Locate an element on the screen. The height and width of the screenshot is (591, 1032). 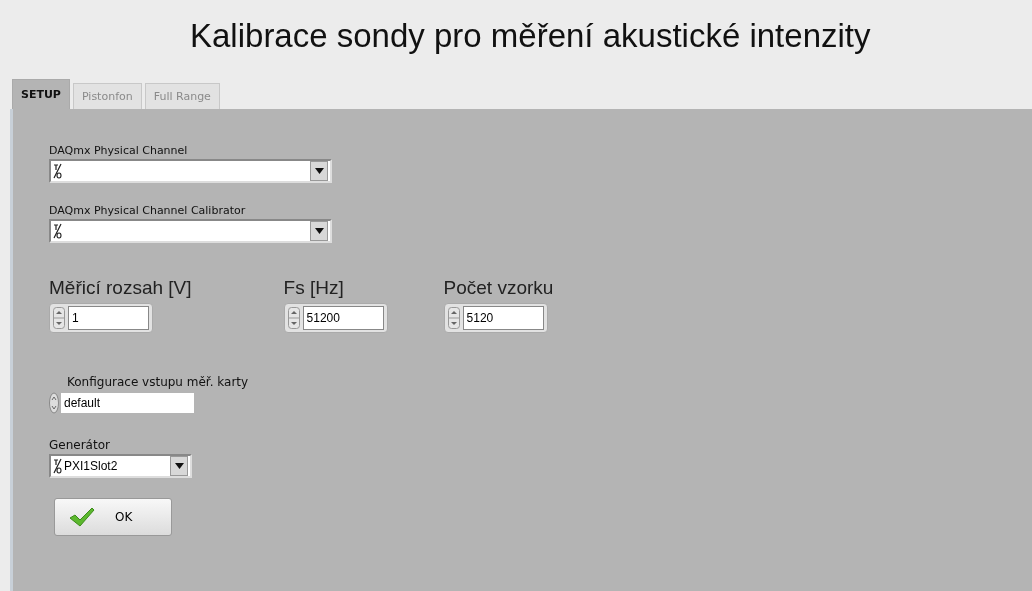
field-label: Generátor is located at coordinates (80, 445).